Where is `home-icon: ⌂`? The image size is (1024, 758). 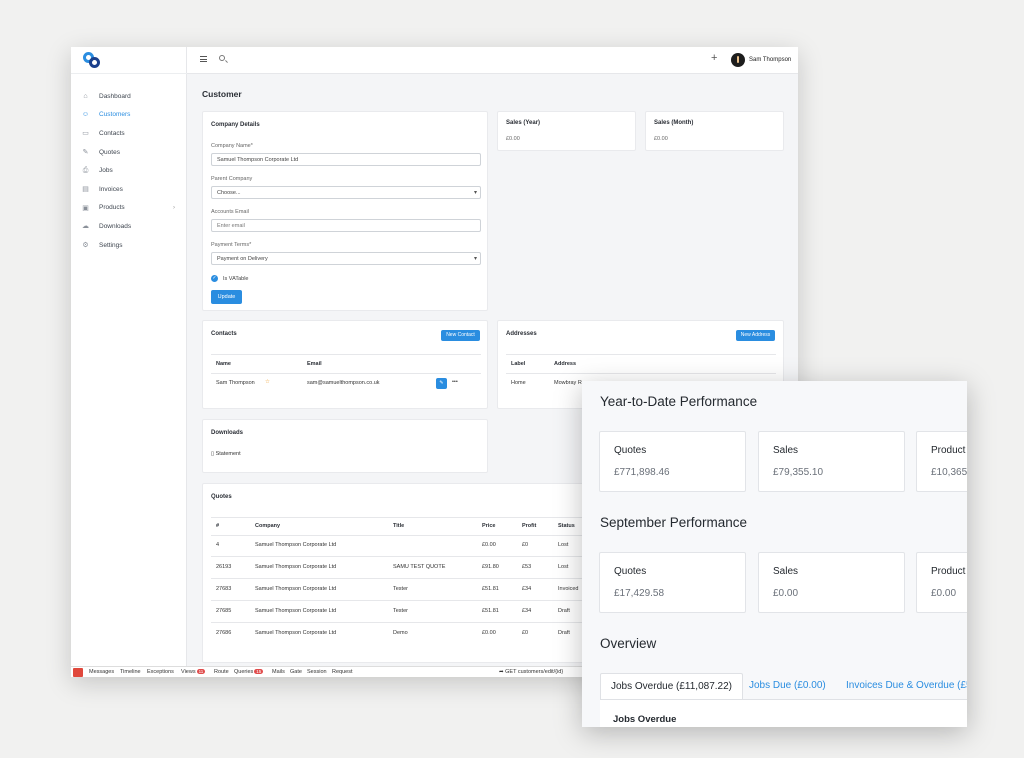 home-icon: ⌂ is located at coordinates (85, 96).